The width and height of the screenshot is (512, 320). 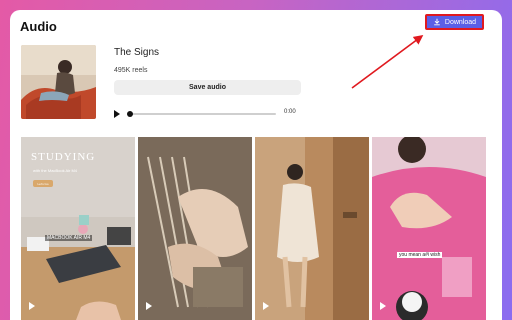 What do you see at coordinates (131, 70) in the screenshot?
I see `reels-count: 495K reels` at bounding box center [131, 70].